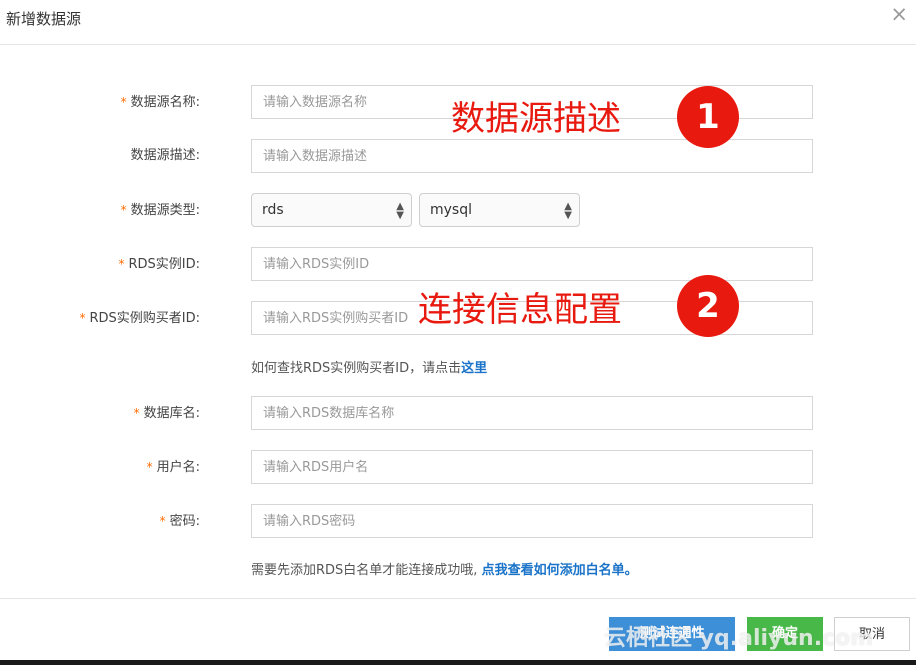 The image size is (916, 665). What do you see at coordinates (444, 570) in the screenshot?
I see `whitelist-help-text: 需要先添加RDS白名单才能连接成功哦, 点我查看如何添加白名单。` at bounding box center [444, 570].